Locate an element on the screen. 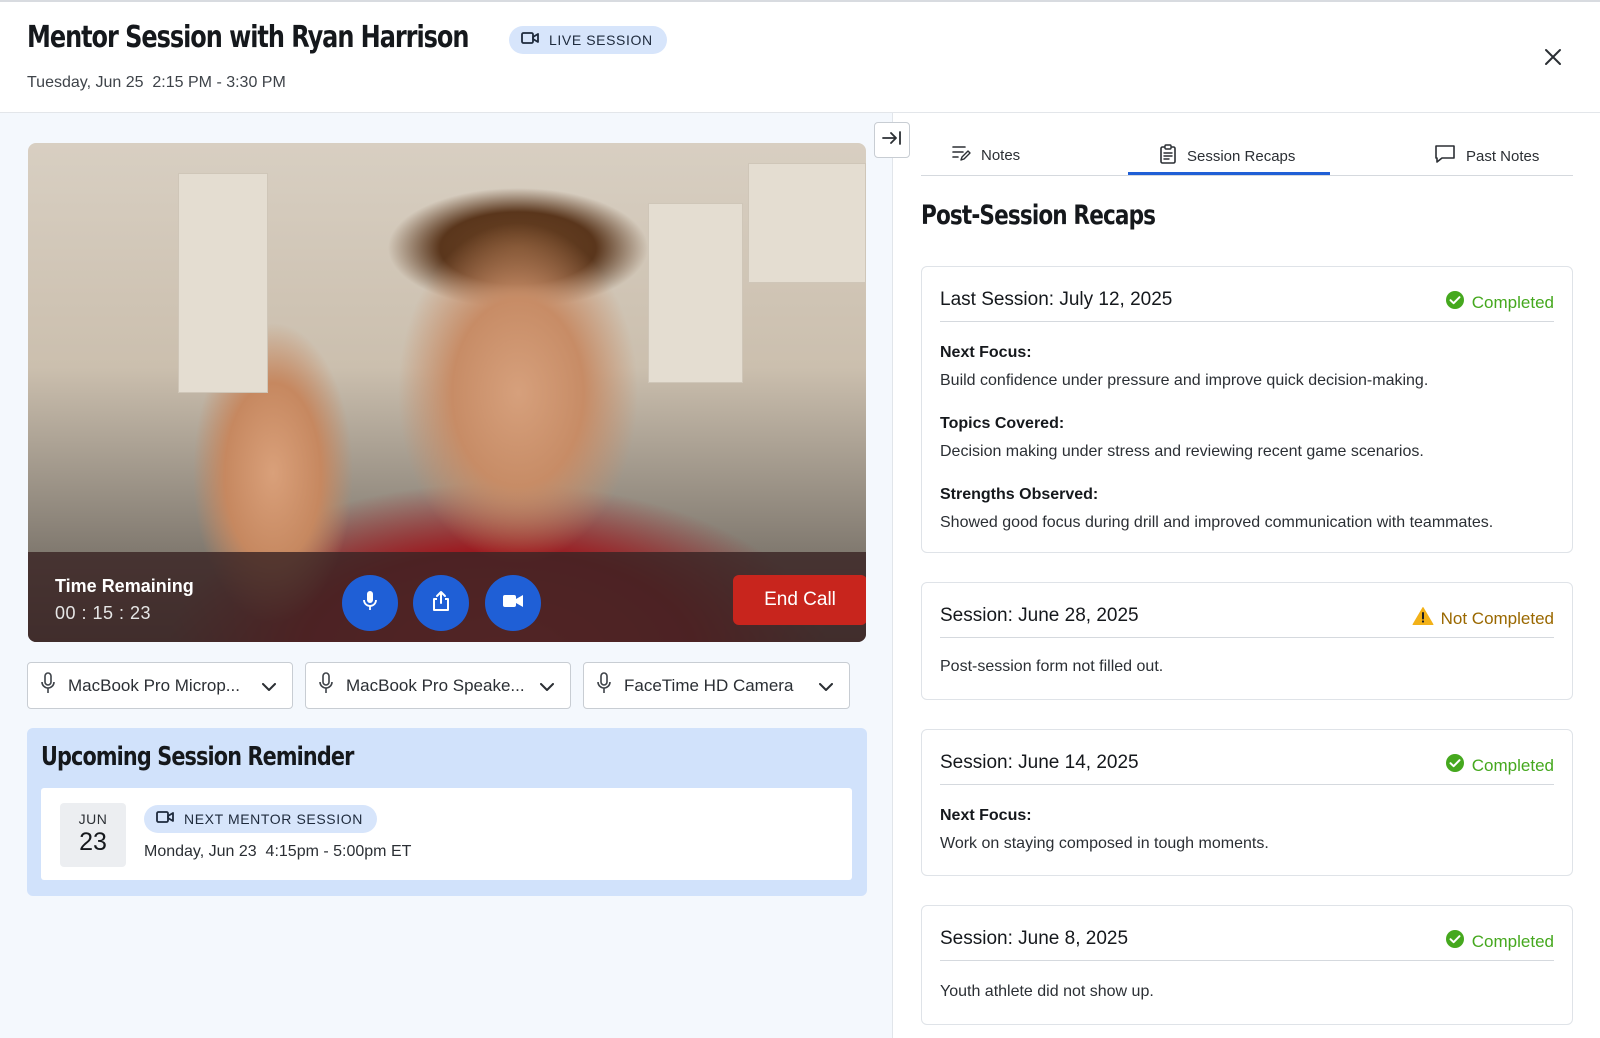  reminder-title: Upcoming Session Reminder is located at coordinates (197, 757).